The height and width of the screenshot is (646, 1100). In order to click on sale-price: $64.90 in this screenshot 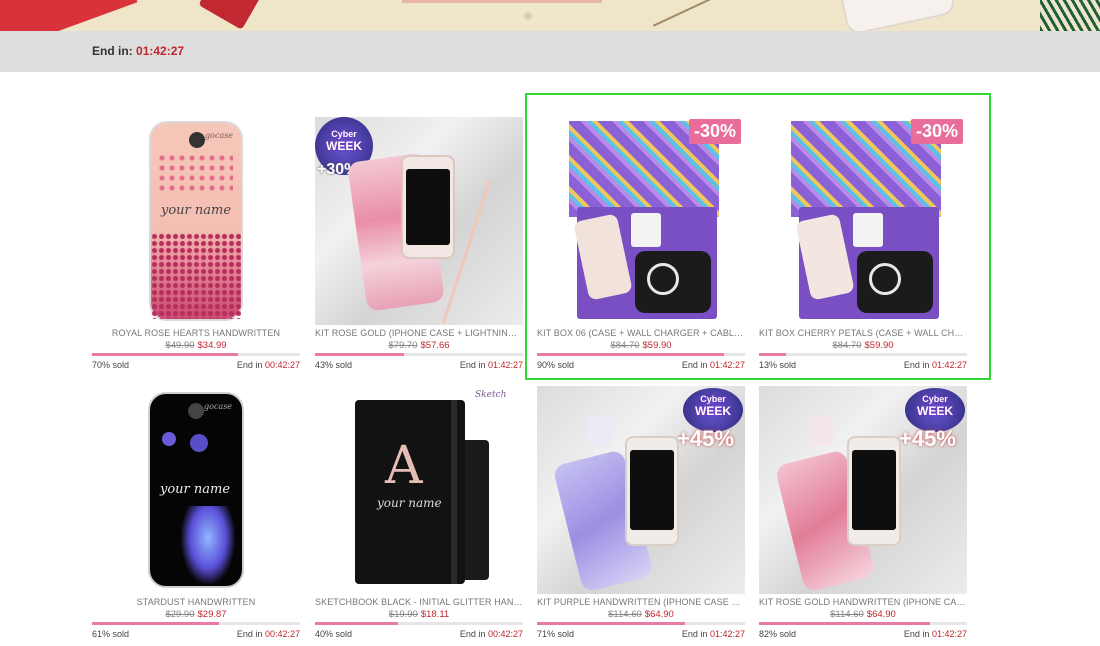, I will do `click(659, 614)`.